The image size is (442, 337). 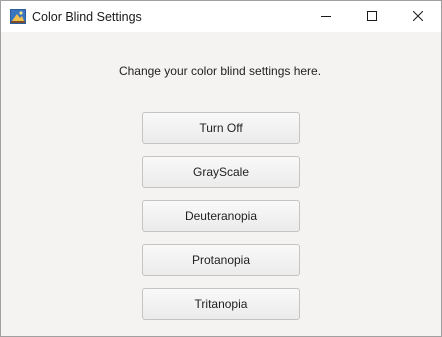 I want to click on close-icon, so click(x=418, y=17).